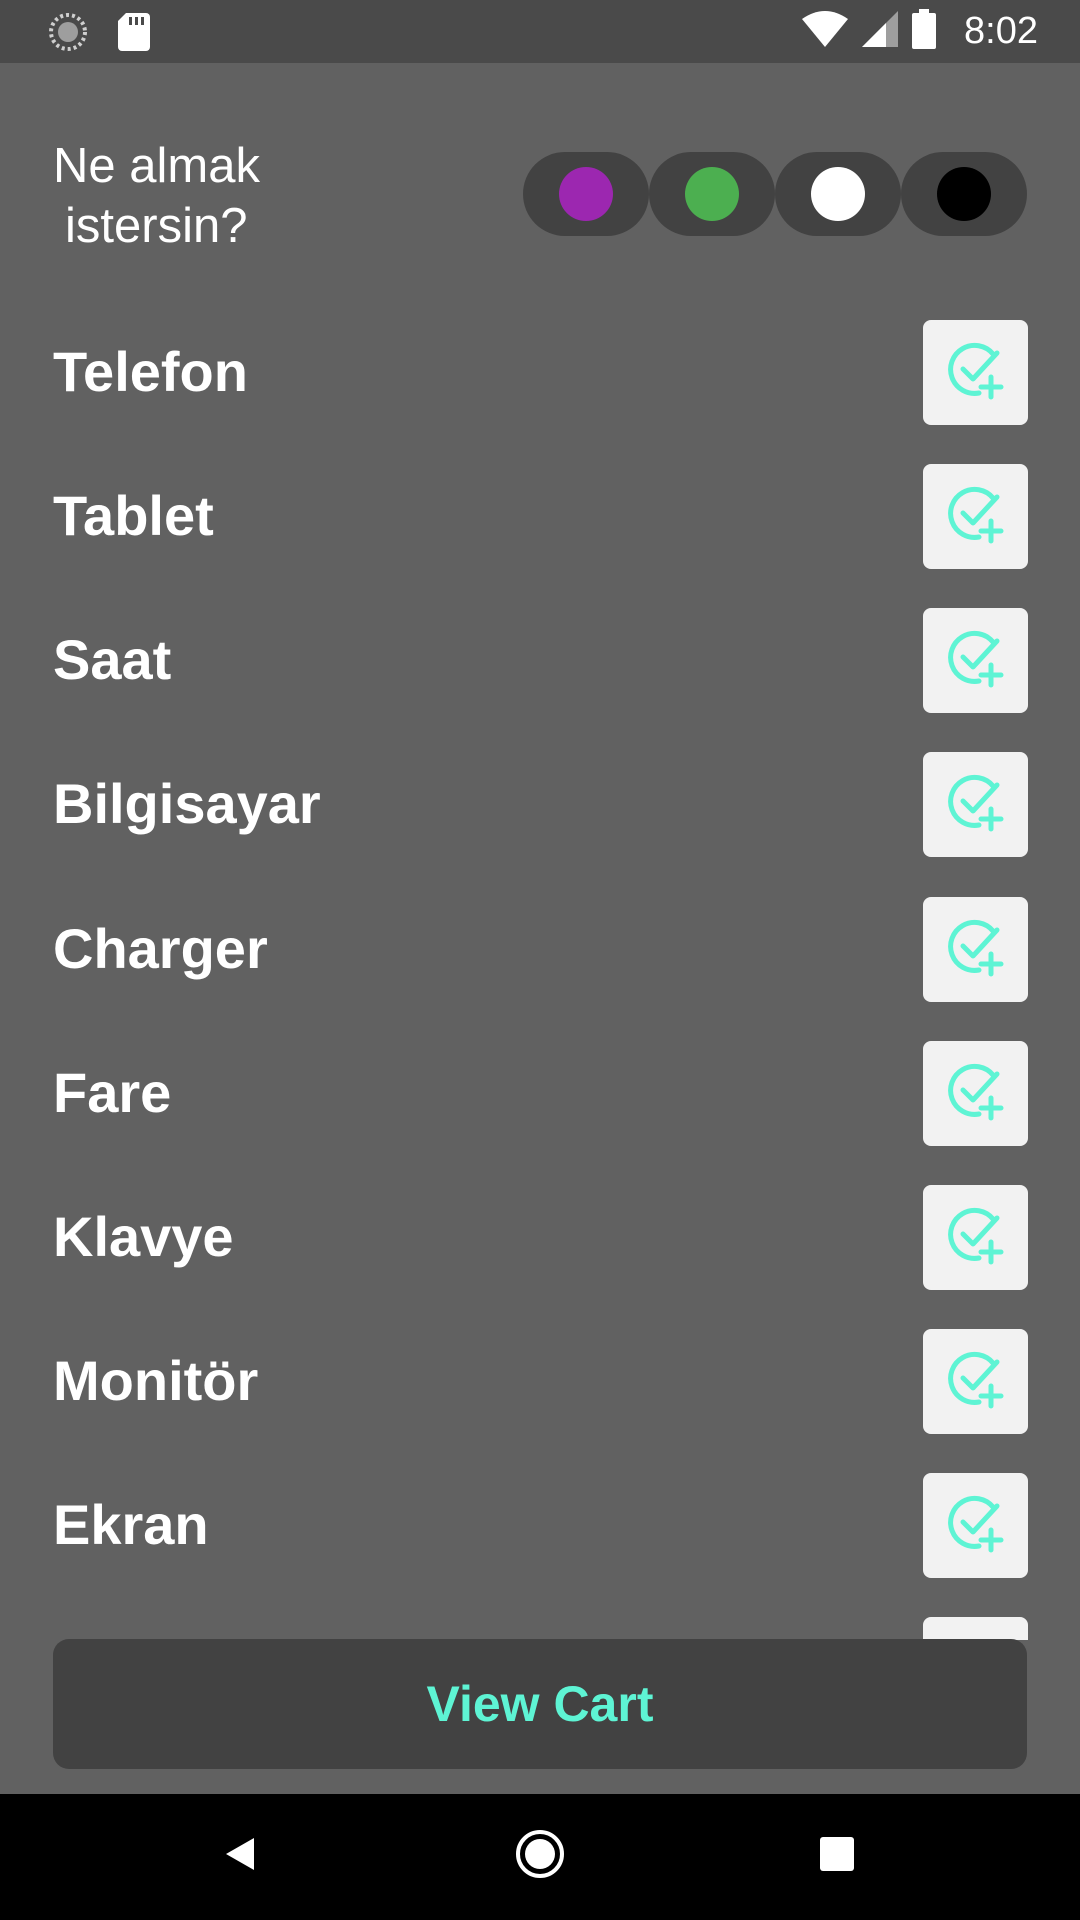 This screenshot has width=1080, height=1920. Describe the element at coordinates (156, 166) in the screenshot. I see `page-title-line1: Ne almak` at that location.